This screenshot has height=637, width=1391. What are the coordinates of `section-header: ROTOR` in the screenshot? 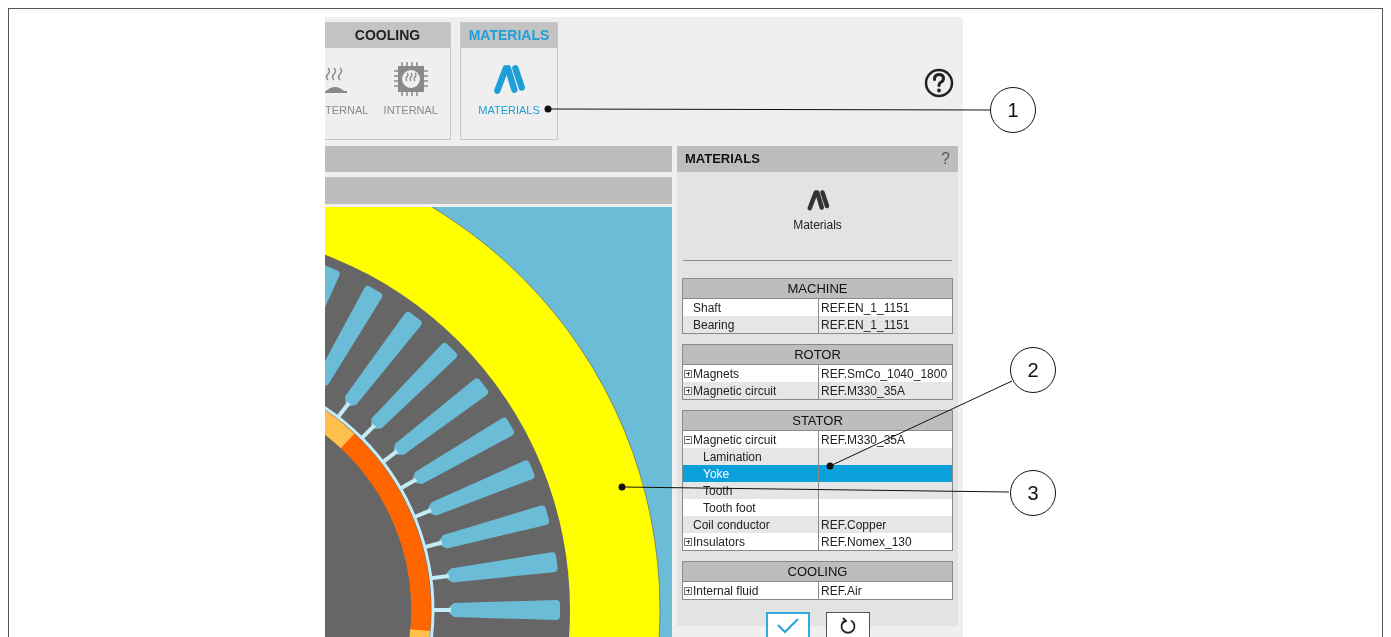 It's located at (817, 355).